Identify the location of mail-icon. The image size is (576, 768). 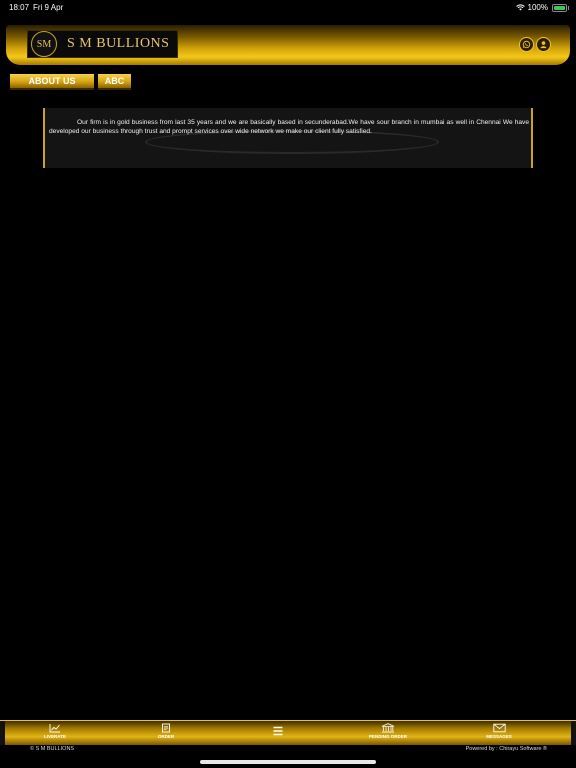
(499, 728).